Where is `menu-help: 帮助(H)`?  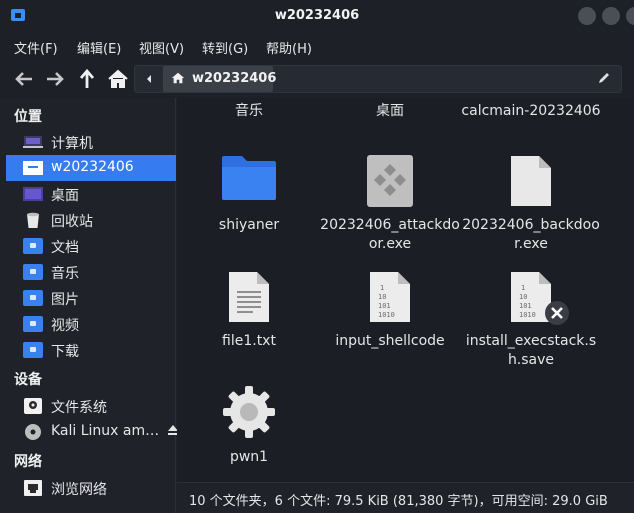
menu-help: 帮助(H) is located at coordinates (289, 47).